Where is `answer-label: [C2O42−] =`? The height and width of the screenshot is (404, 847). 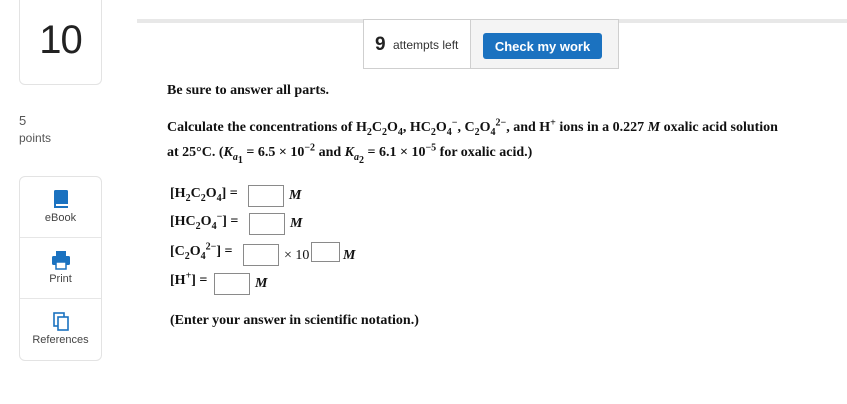 answer-label: [C2O42−] = is located at coordinates (201, 251).